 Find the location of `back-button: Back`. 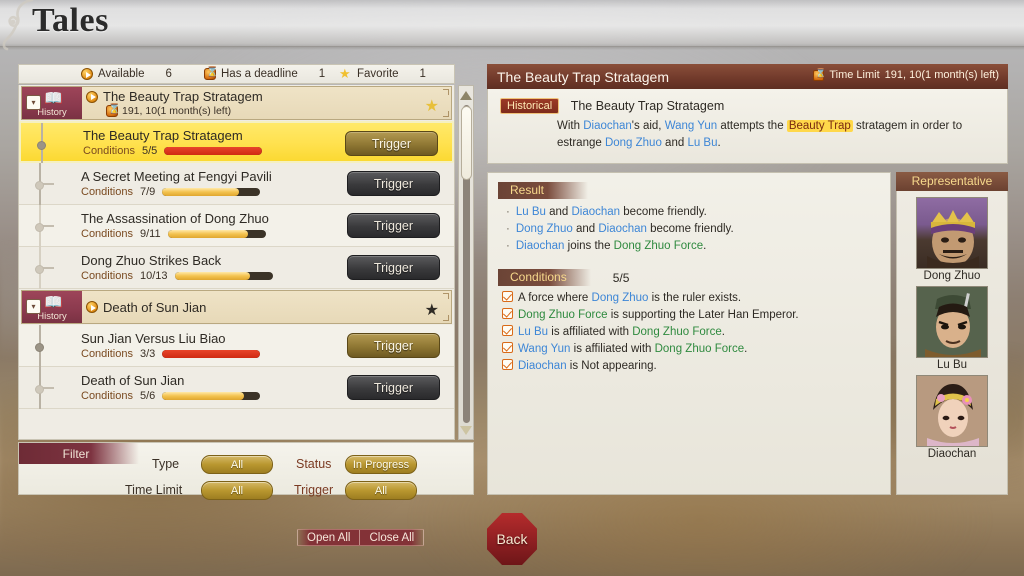

back-button: Back is located at coordinates (512, 539).